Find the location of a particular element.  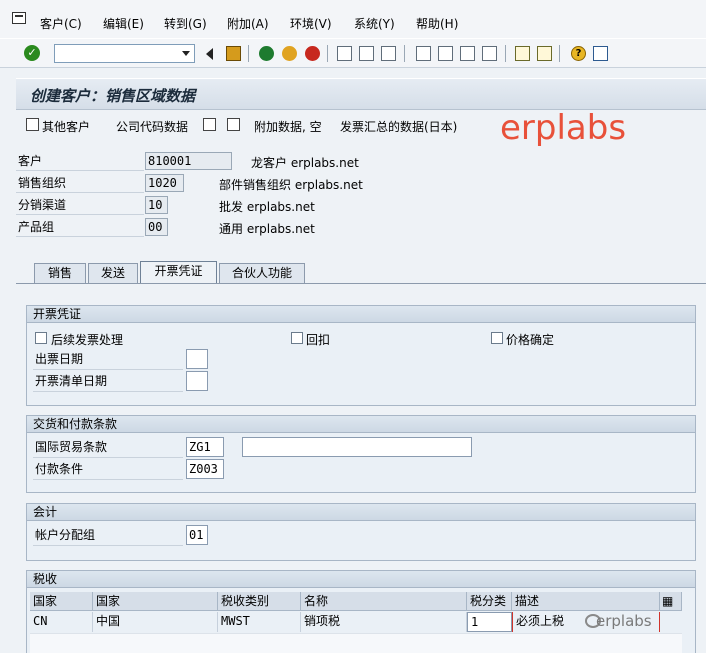

billing-group: 开票凭证 后续发票处理 回扣 价格确定 出票日期 开票清单日期 is located at coordinates (361, 355).